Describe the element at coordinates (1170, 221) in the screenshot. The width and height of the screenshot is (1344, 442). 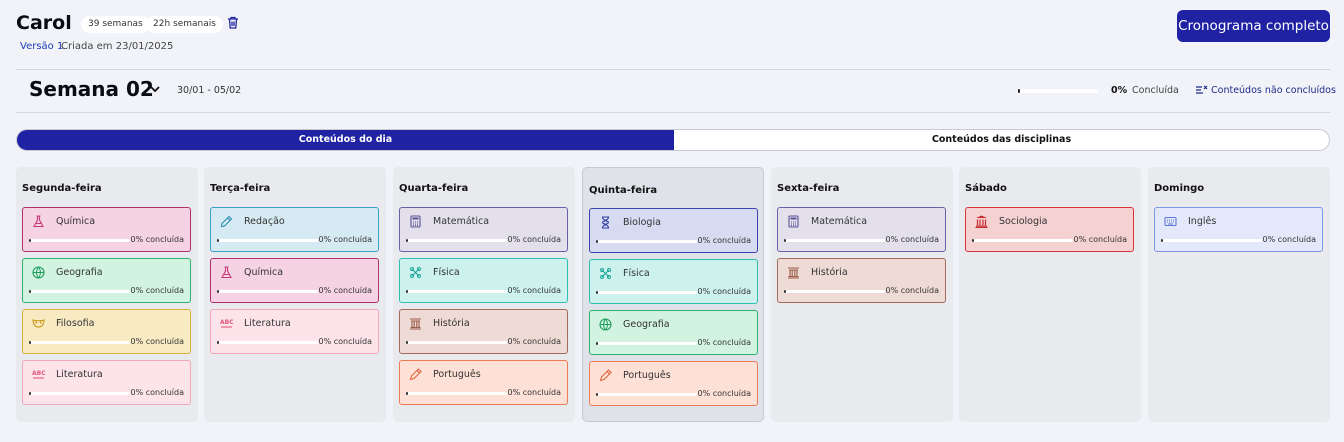
I see `keyboard-icon` at that location.